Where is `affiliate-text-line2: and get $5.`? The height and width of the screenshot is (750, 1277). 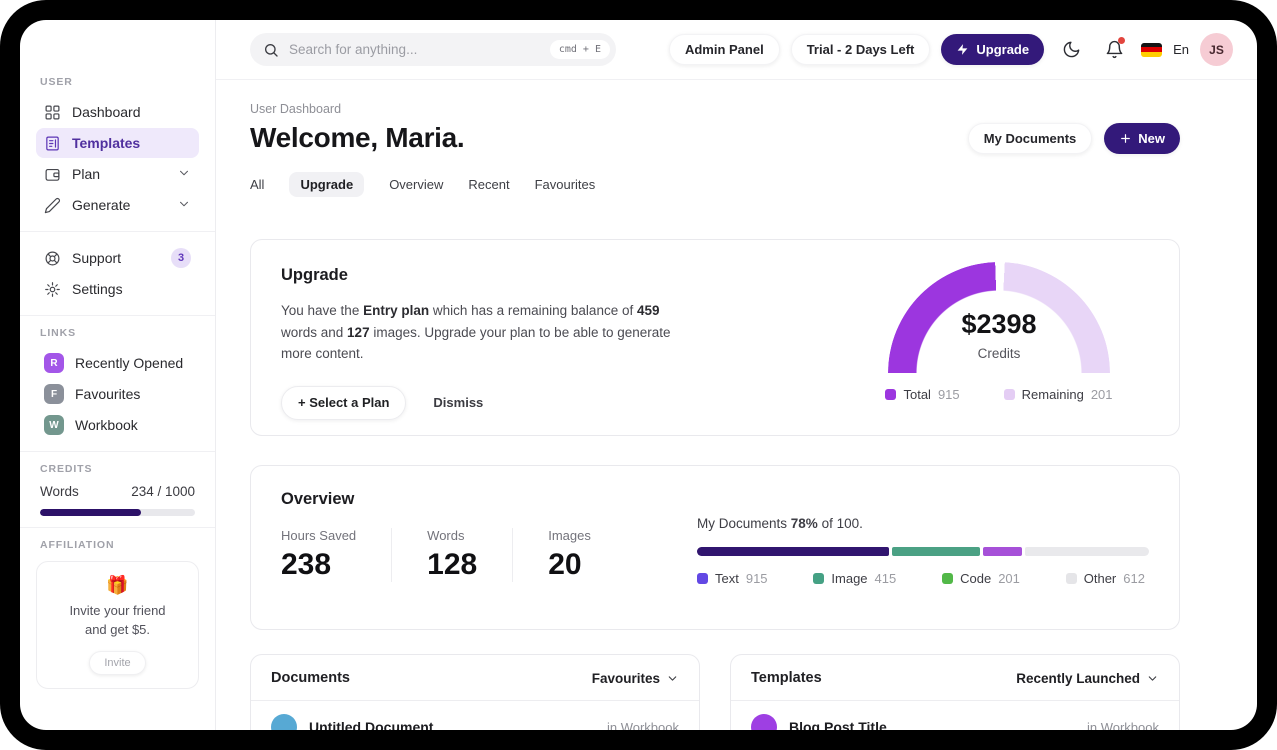 affiliate-text-line2: and get $5. is located at coordinates (117, 629).